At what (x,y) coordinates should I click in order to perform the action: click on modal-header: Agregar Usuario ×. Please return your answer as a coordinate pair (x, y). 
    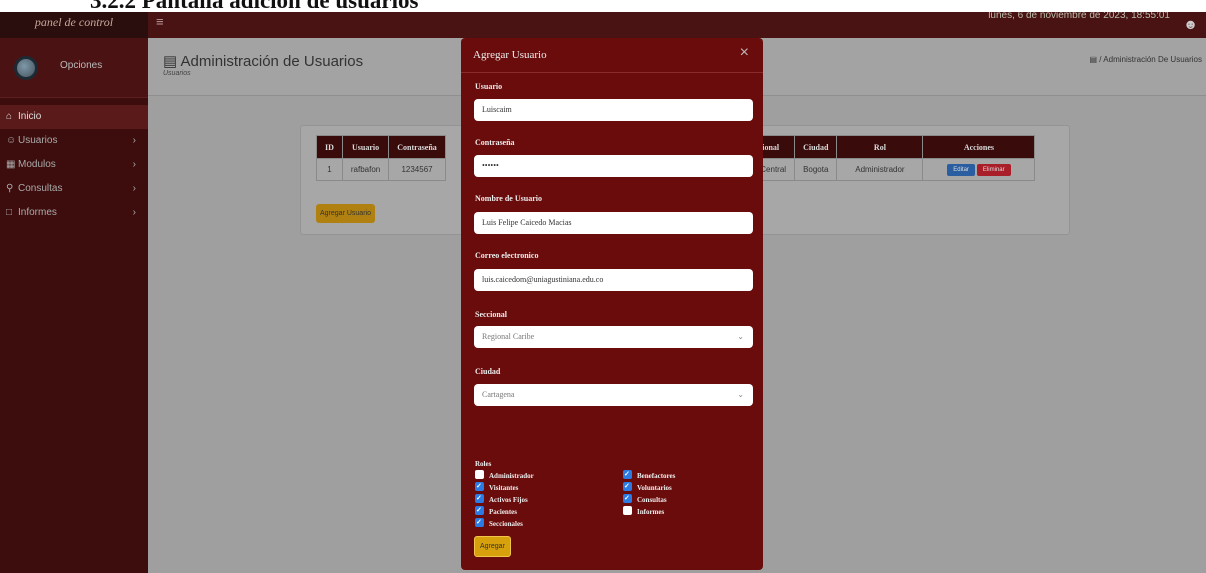
    Looking at the image, I should click on (612, 55).